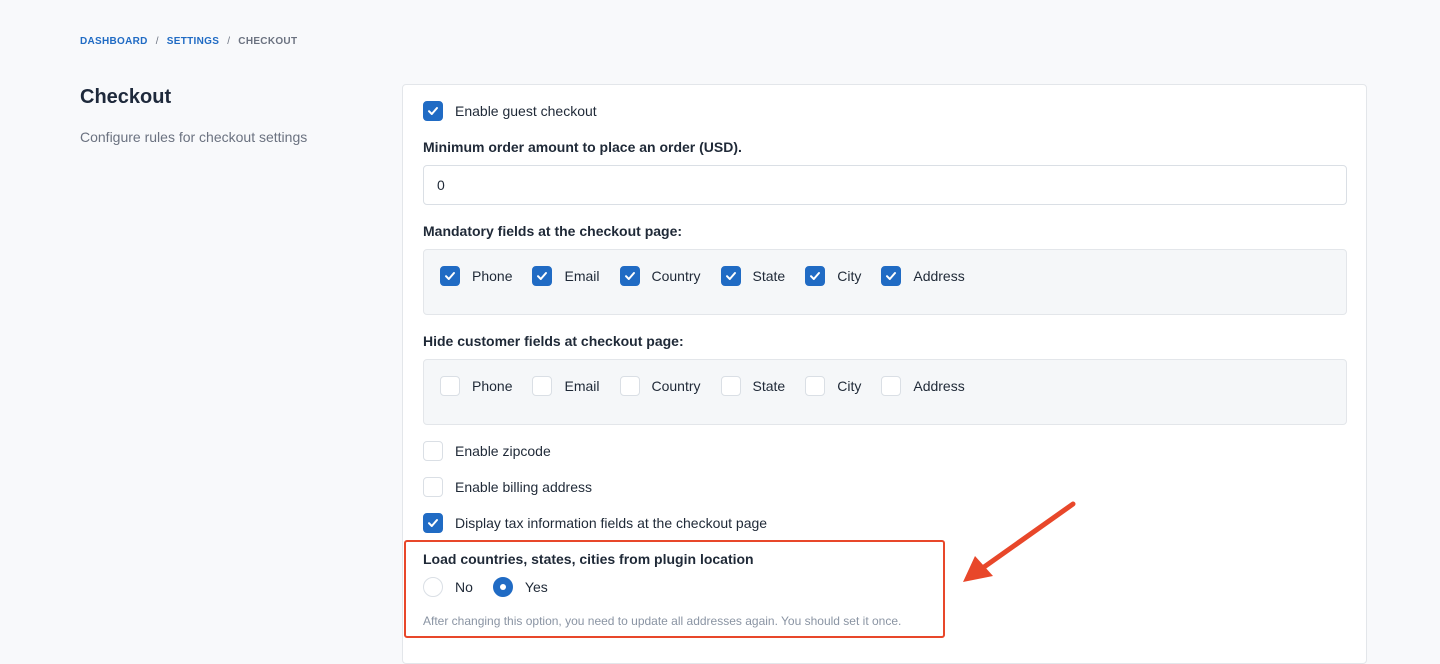 Image resolution: width=1440 pixels, height=664 pixels. Describe the element at coordinates (523, 487) in the screenshot. I see `billing-label: Enable billing address` at that location.